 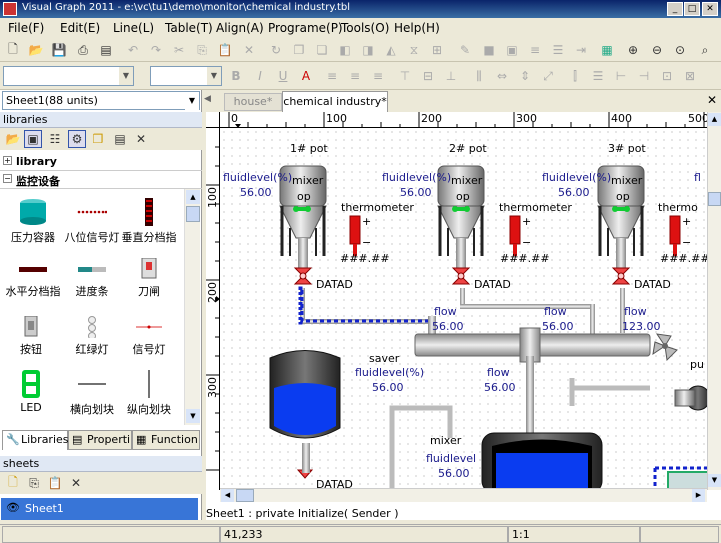 What do you see at coordinates (405, 76) in the screenshot?
I see `align-top-icon: ⊤` at bounding box center [405, 76].